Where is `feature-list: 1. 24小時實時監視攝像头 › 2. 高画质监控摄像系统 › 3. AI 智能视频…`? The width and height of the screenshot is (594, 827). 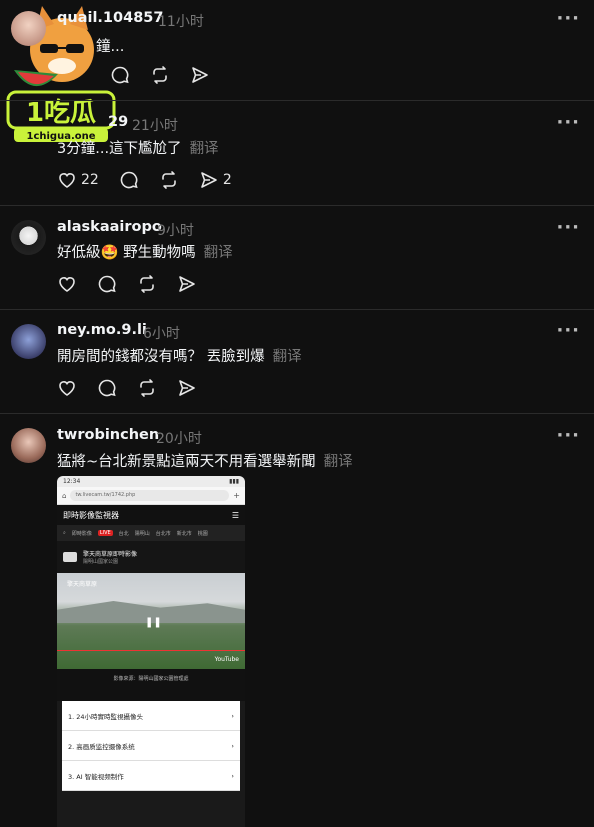
feature-list: 1. 24小時實時監視攝像头 › 2. 高画质监控摄像系统 › 3. AI 智能视频… is located at coordinates (151, 746).